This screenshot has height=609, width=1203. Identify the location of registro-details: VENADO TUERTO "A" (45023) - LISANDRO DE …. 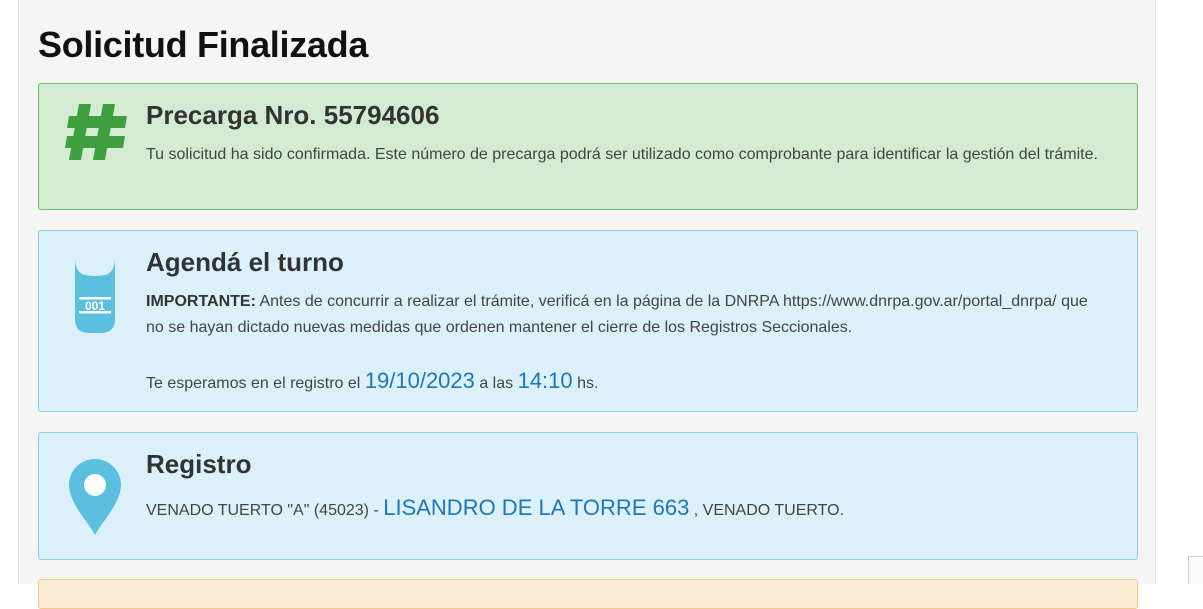
(636, 509).